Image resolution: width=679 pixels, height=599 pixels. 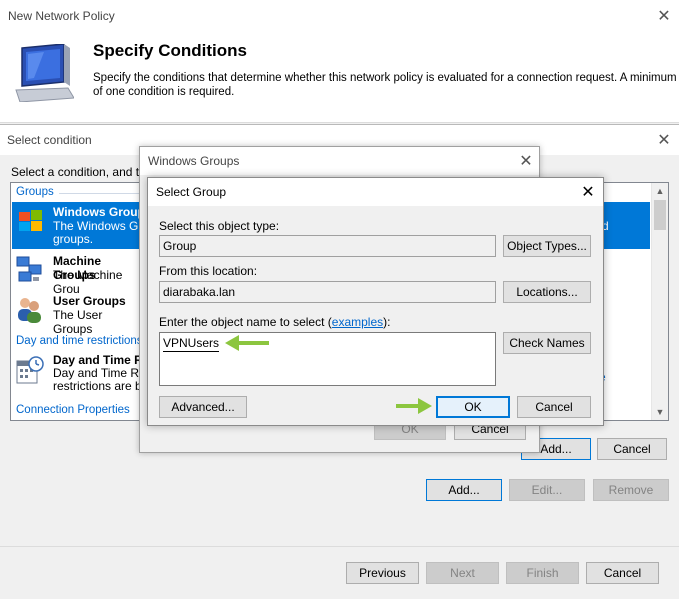 What do you see at coordinates (327, 246) in the screenshot?
I see `object-type-field: Group` at bounding box center [327, 246].